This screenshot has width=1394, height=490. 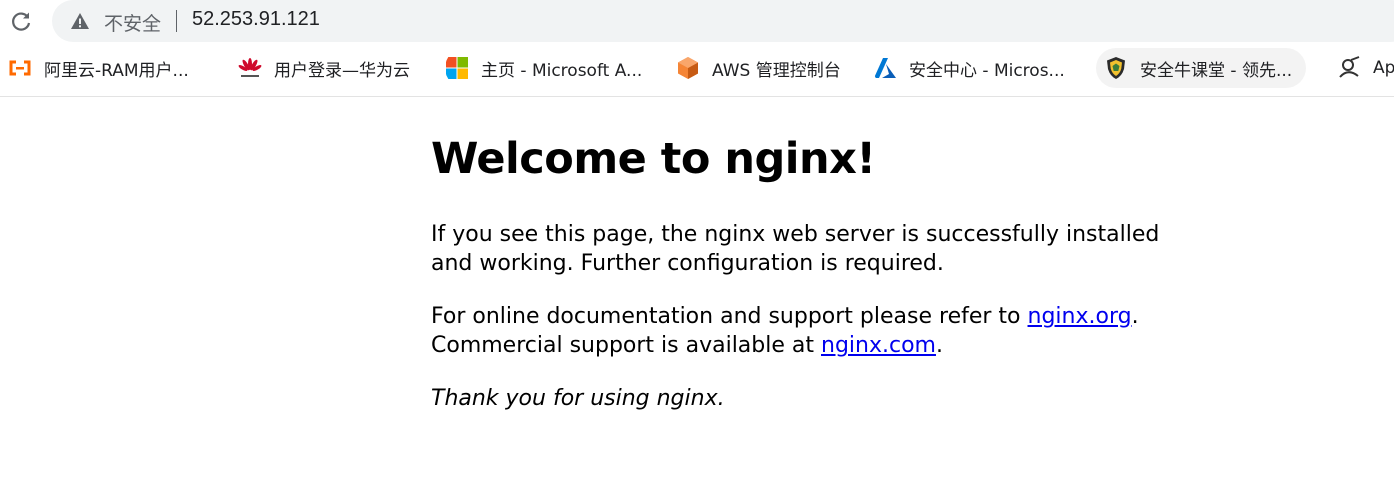 I want to click on bookmark-apps: Ap, so click(x=1365, y=68).